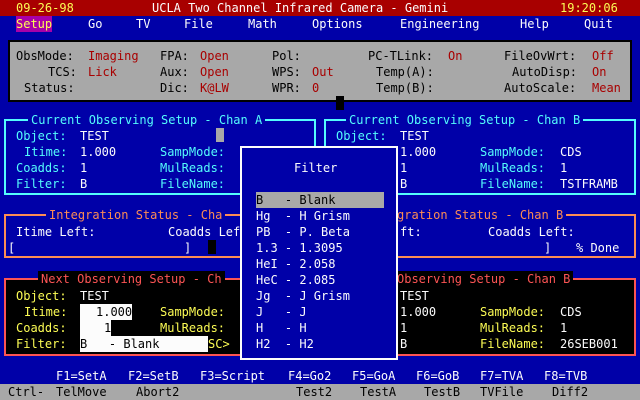 The width and height of the screenshot is (640, 400). Describe the element at coordinates (320, 216) in the screenshot. I see `filter-option: Hg - H Grism` at that location.